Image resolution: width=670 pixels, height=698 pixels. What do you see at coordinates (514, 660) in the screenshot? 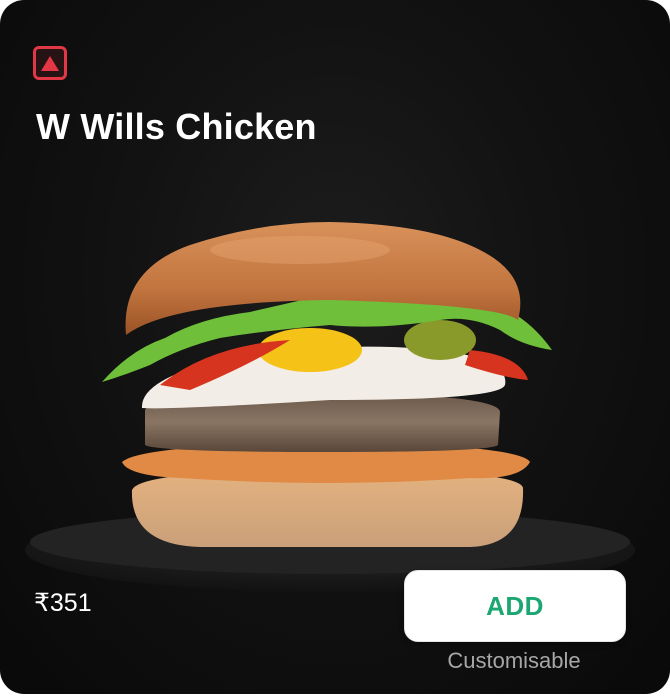
I see `customisable-label: Customisable` at bounding box center [514, 660].